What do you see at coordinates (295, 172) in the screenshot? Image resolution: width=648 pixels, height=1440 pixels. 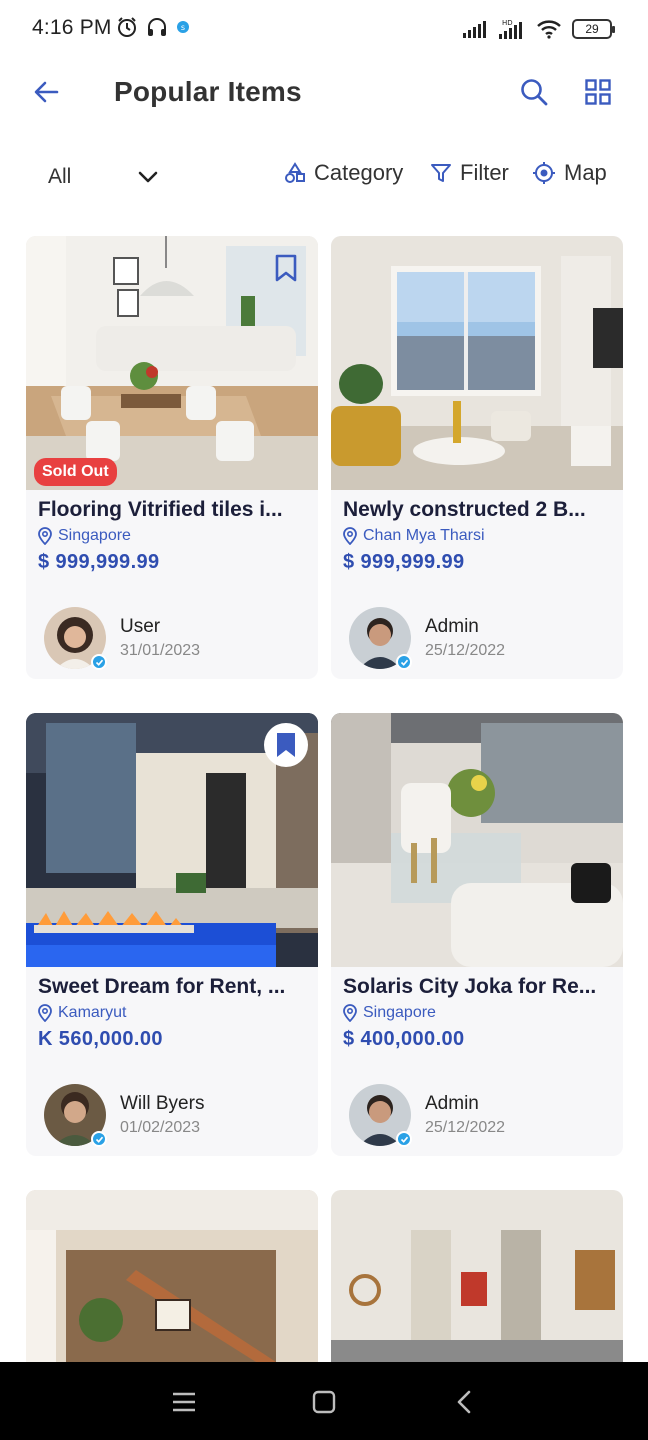 I see `category-icon` at bounding box center [295, 172].